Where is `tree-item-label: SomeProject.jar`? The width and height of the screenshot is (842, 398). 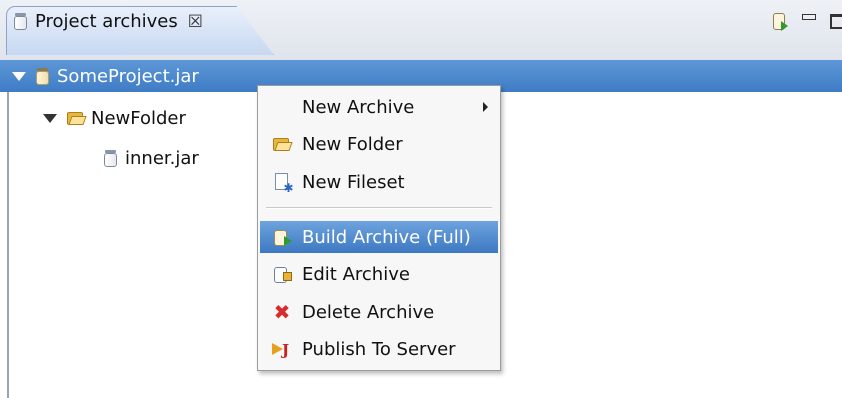 tree-item-label: SomeProject.jar is located at coordinates (128, 76).